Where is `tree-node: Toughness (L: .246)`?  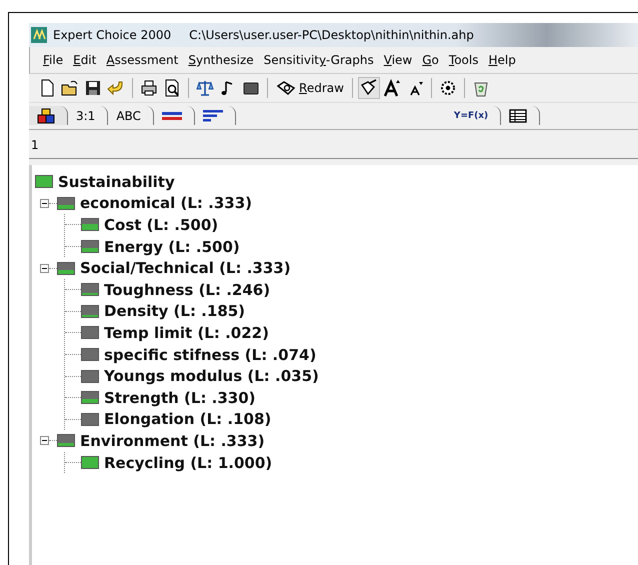 tree-node: Toughness (L: .246) is located at coordinates (187, 289).